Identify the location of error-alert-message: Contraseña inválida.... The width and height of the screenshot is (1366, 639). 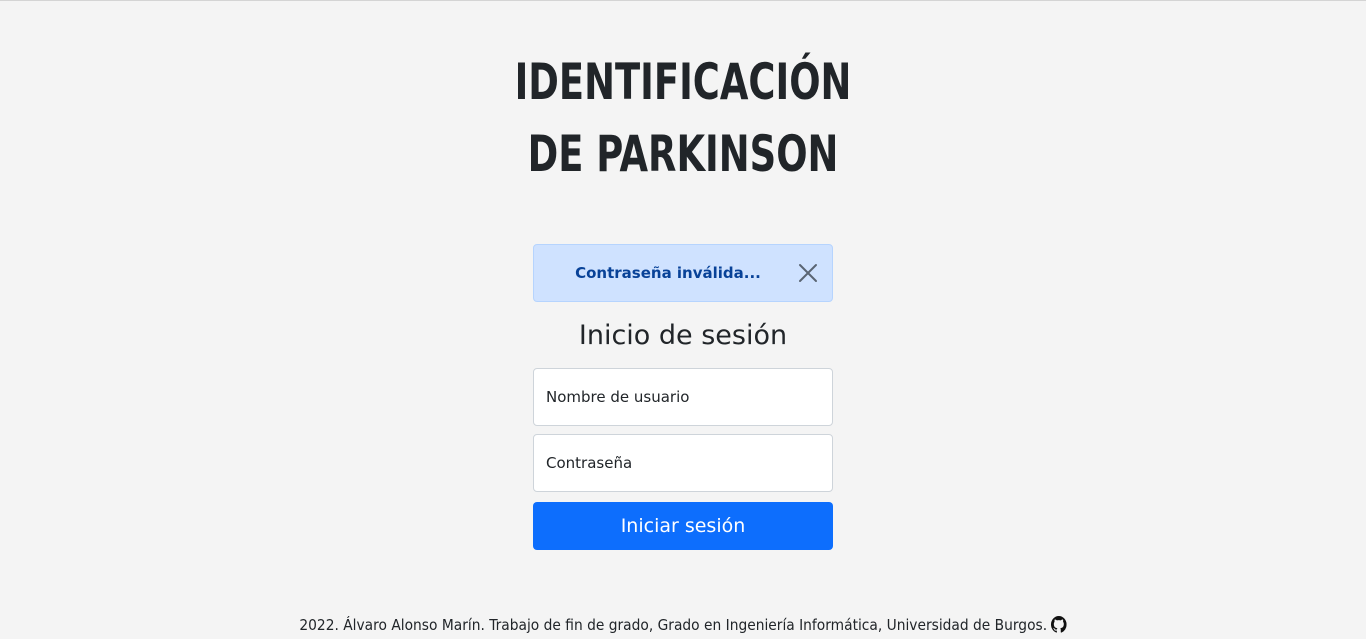
(668, 273).